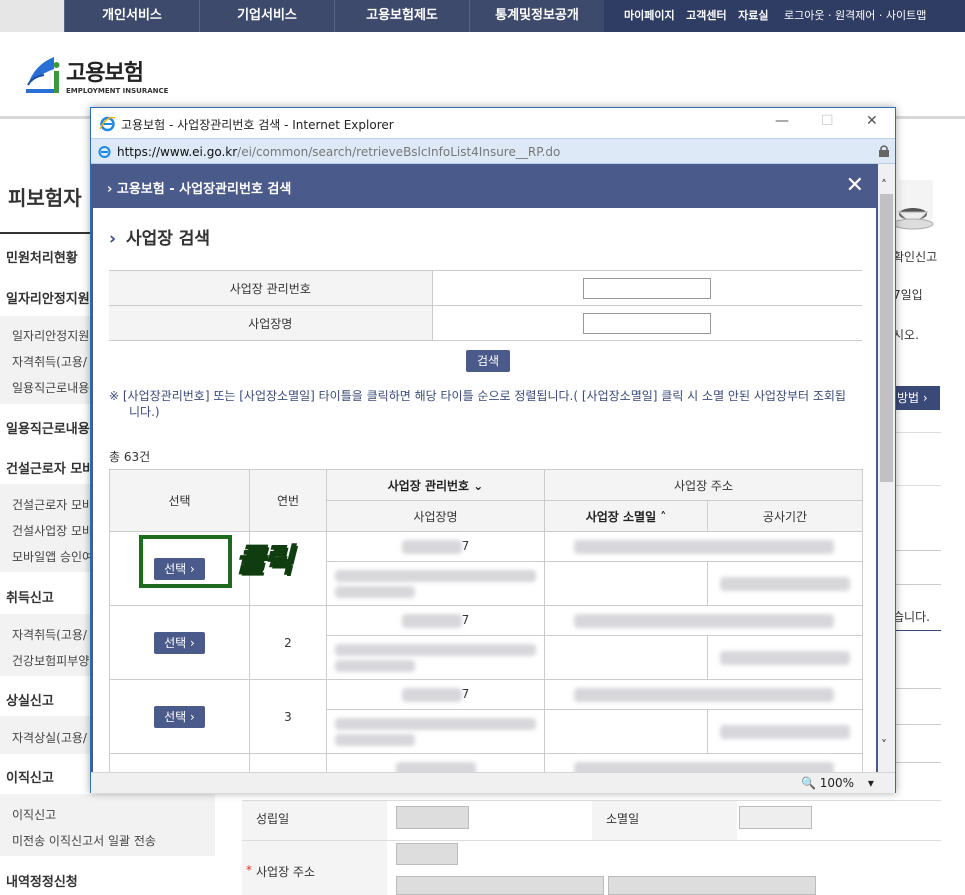 This screenshot has width=965, height=895. Describe the element at coordinates (401, 16) in the screenshot. I see `menu-insurance-system: 고용보험제도` at that location.